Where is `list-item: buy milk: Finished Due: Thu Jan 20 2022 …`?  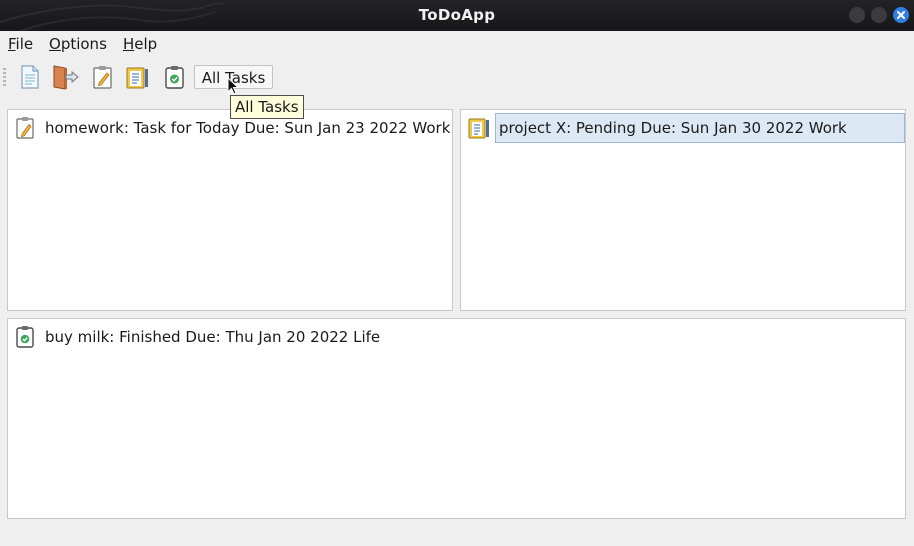
list-item: buy milk: Finished Due: Thu Jan 20 2022 … is located at coordinates (459, 337).